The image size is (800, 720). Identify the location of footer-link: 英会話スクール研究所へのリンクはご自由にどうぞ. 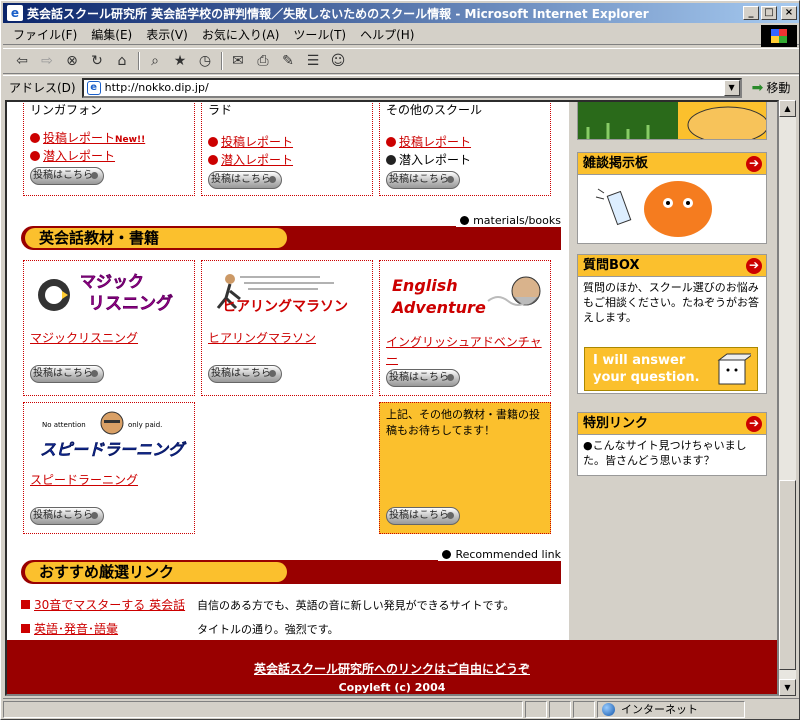
(392, 668).